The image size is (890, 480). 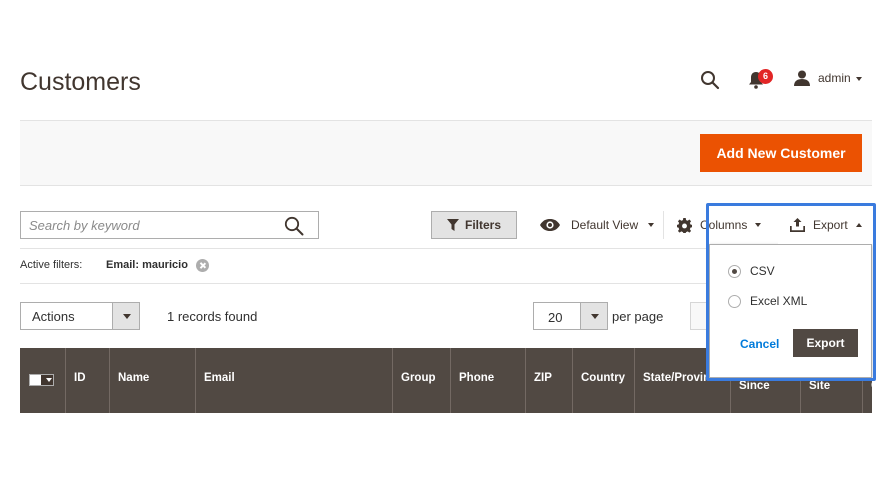 What do you see at coordinates (482, 225) in the screenshot?
I see `filters-label: Filters` at bounding box center [482, 225].